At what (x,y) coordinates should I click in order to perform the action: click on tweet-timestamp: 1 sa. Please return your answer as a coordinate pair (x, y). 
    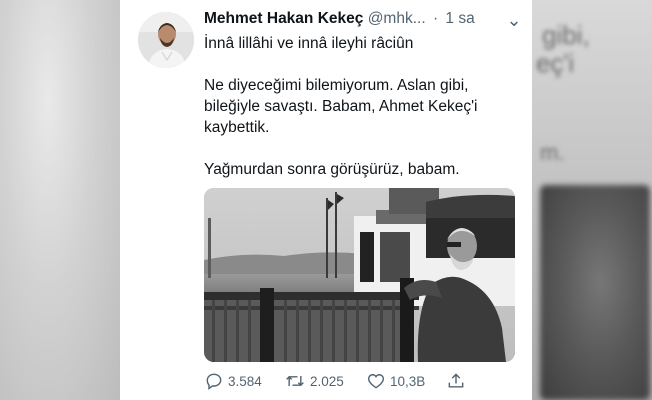
    Looking at the image, I should click on (459, 18).